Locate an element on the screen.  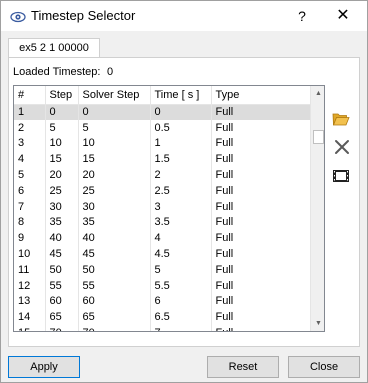
cell-index: 5 is located at coordinates (21, 175).